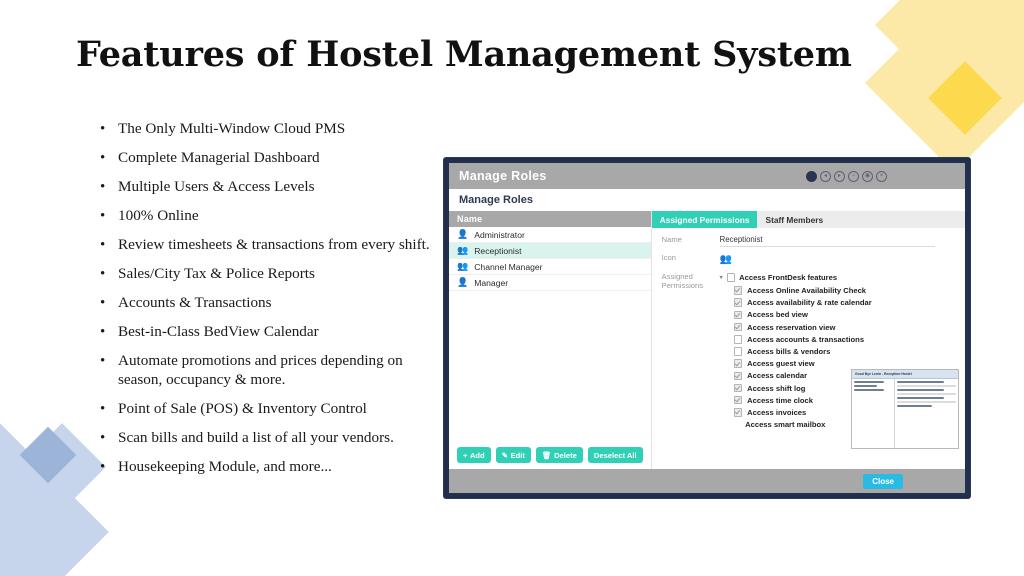 The width and height of the screenshot is (1024, 576). Describe the element at coordinates (845, 327) in the screenshot. I see `permission-item: Access reservation view` at that location.